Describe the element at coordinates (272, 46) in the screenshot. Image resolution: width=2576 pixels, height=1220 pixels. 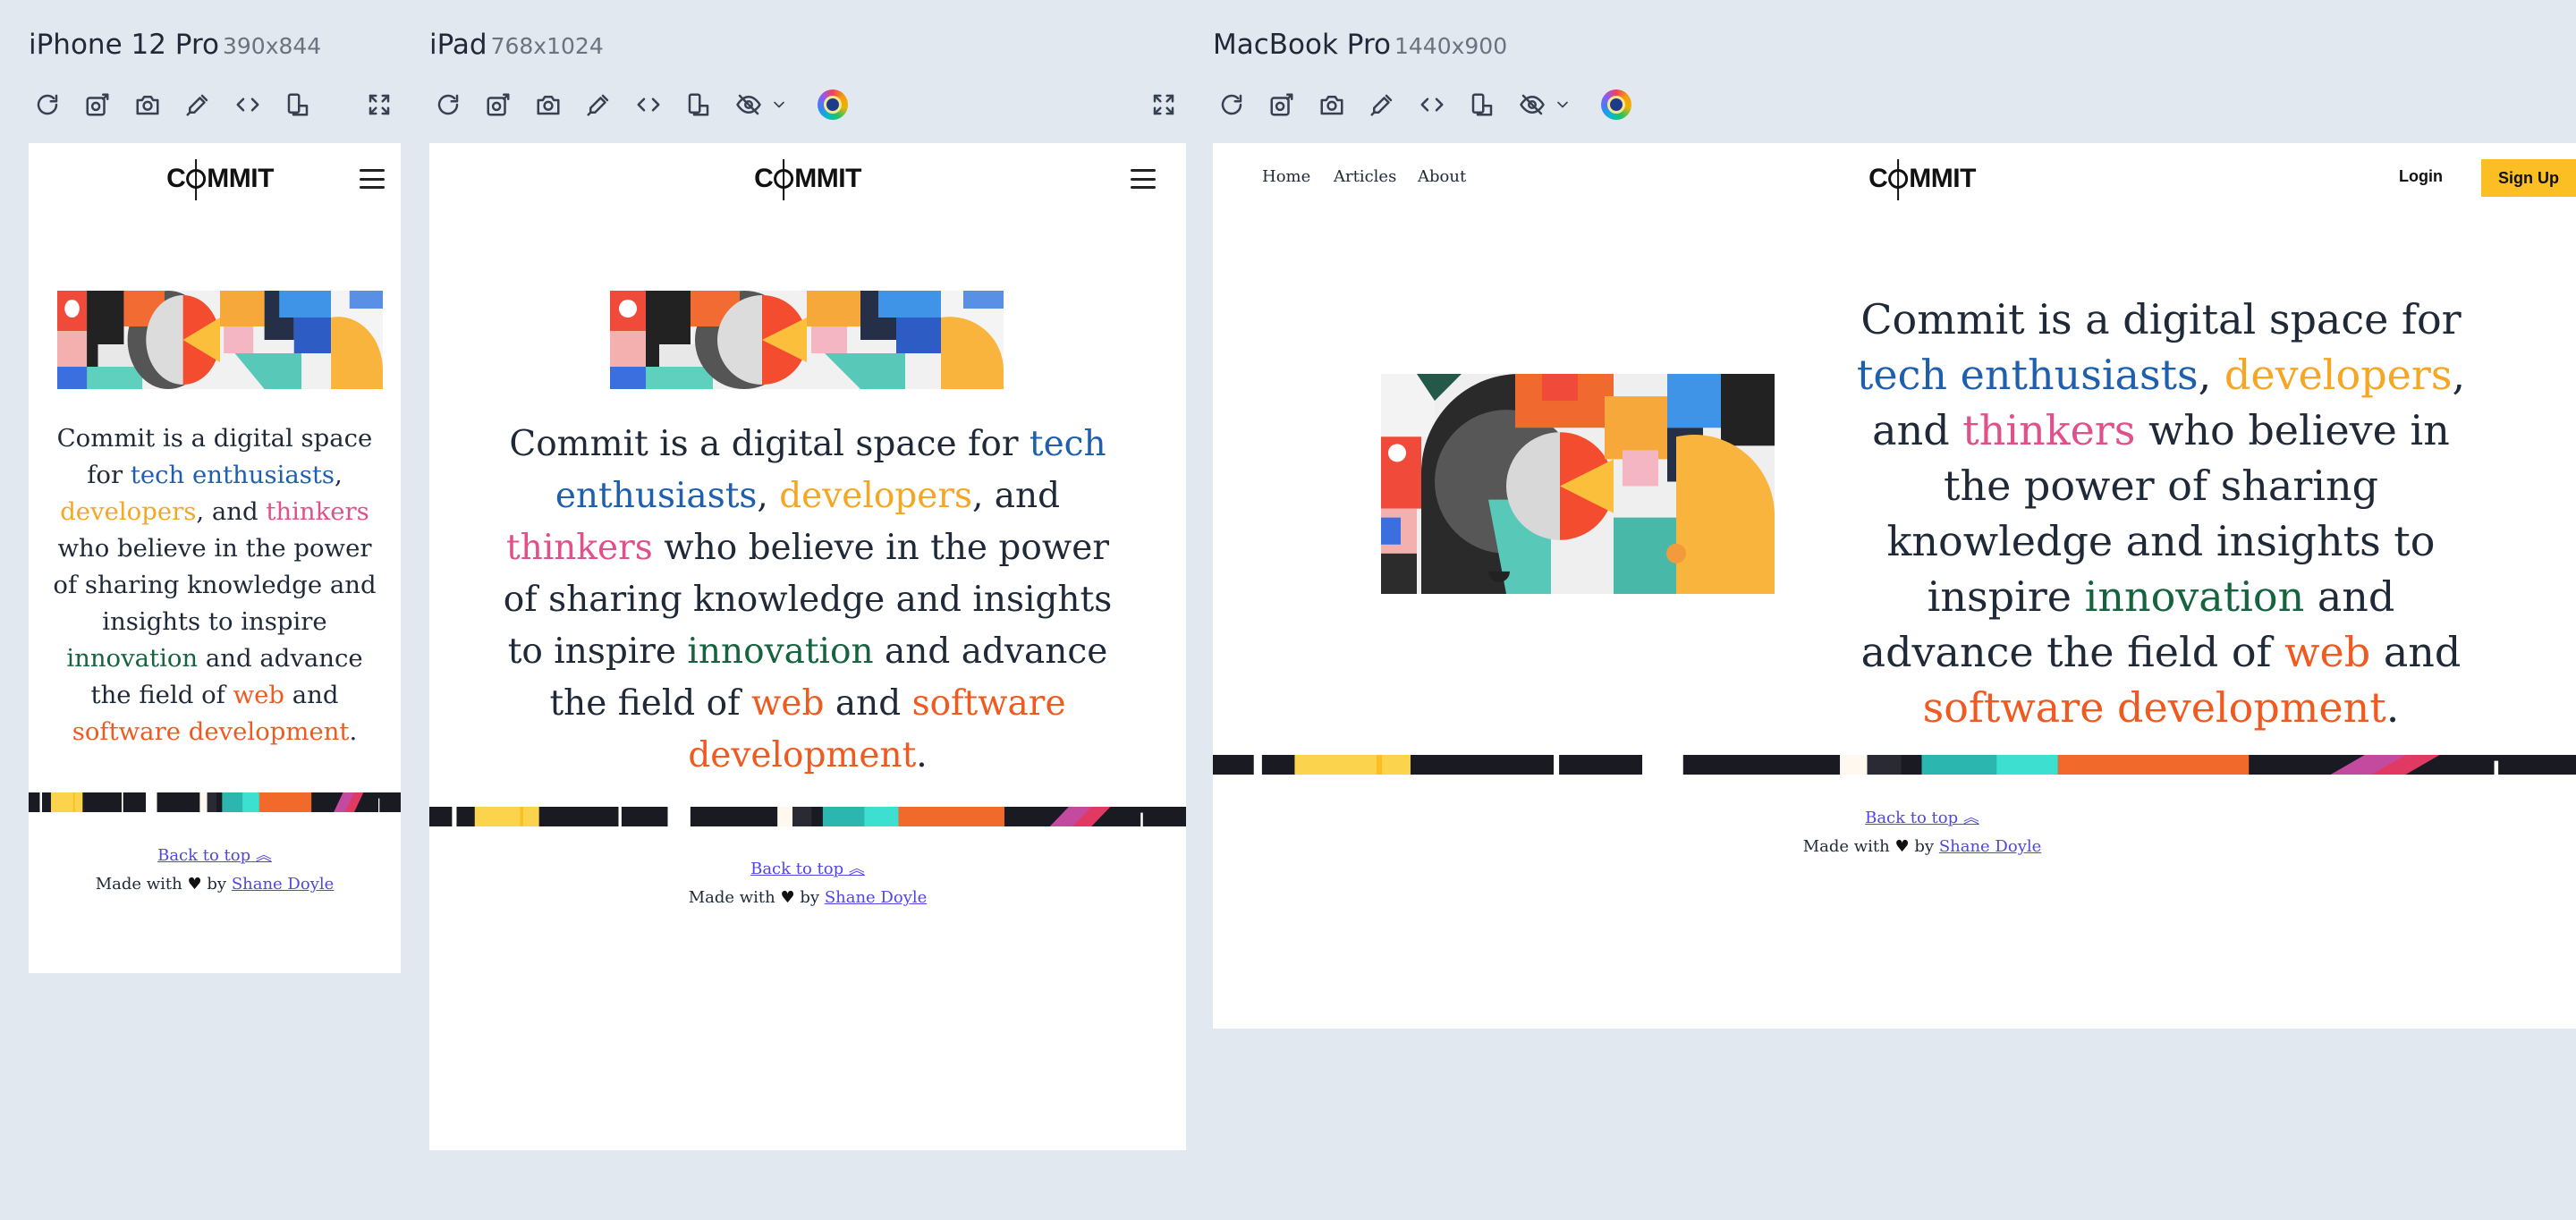
I see `device-size: 390x844` at that location.